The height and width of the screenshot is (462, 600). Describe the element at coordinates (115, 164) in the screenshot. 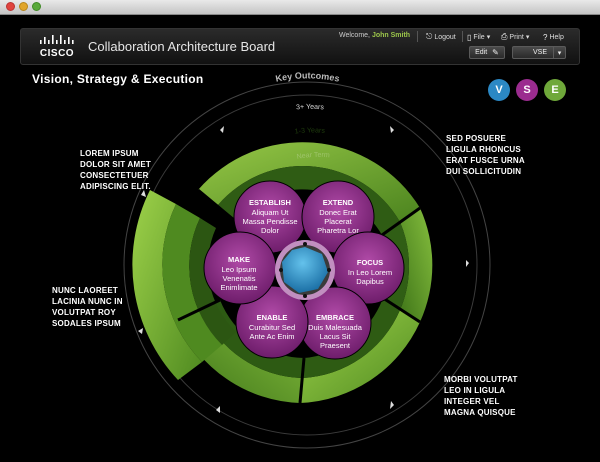

I see `outcome-line: DOLOR SIT AMET` at that location.